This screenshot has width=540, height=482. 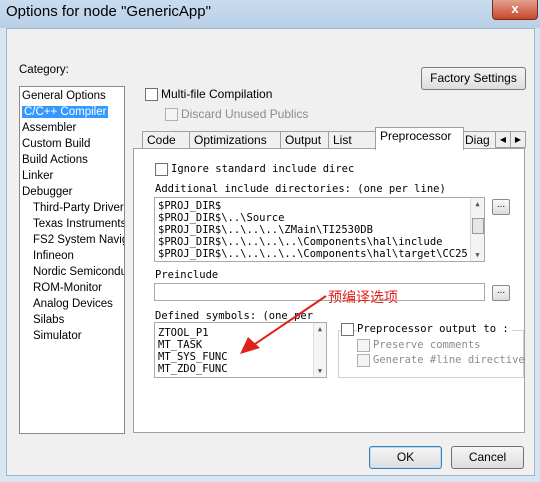 I want to click on ok-button: OK, so click(x=405, y=457).